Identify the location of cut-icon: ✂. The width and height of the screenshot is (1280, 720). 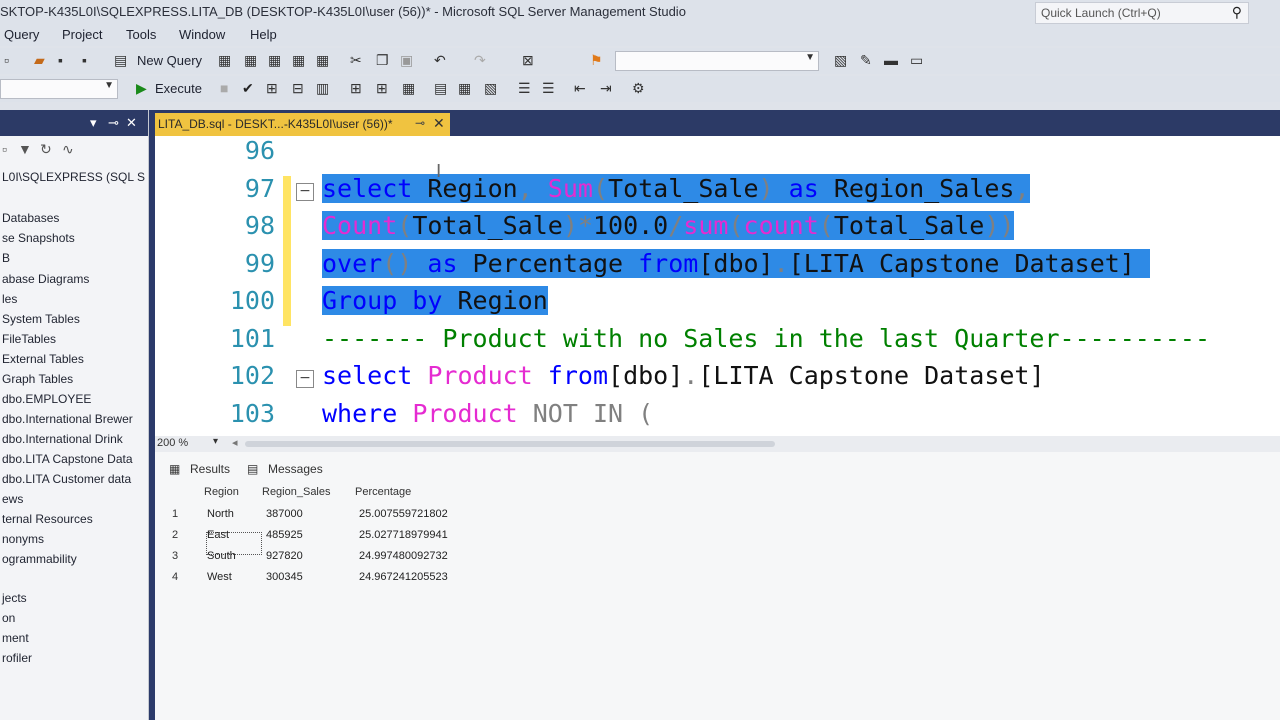
(356, 60).